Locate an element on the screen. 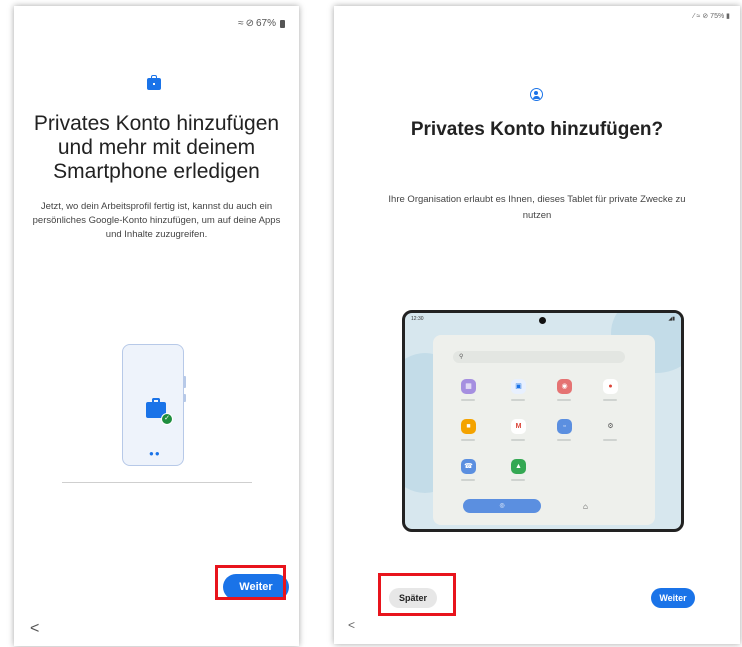 This screenshot has width=742, height=647. battery-percent: 67% is located at coordinates (265, 23).